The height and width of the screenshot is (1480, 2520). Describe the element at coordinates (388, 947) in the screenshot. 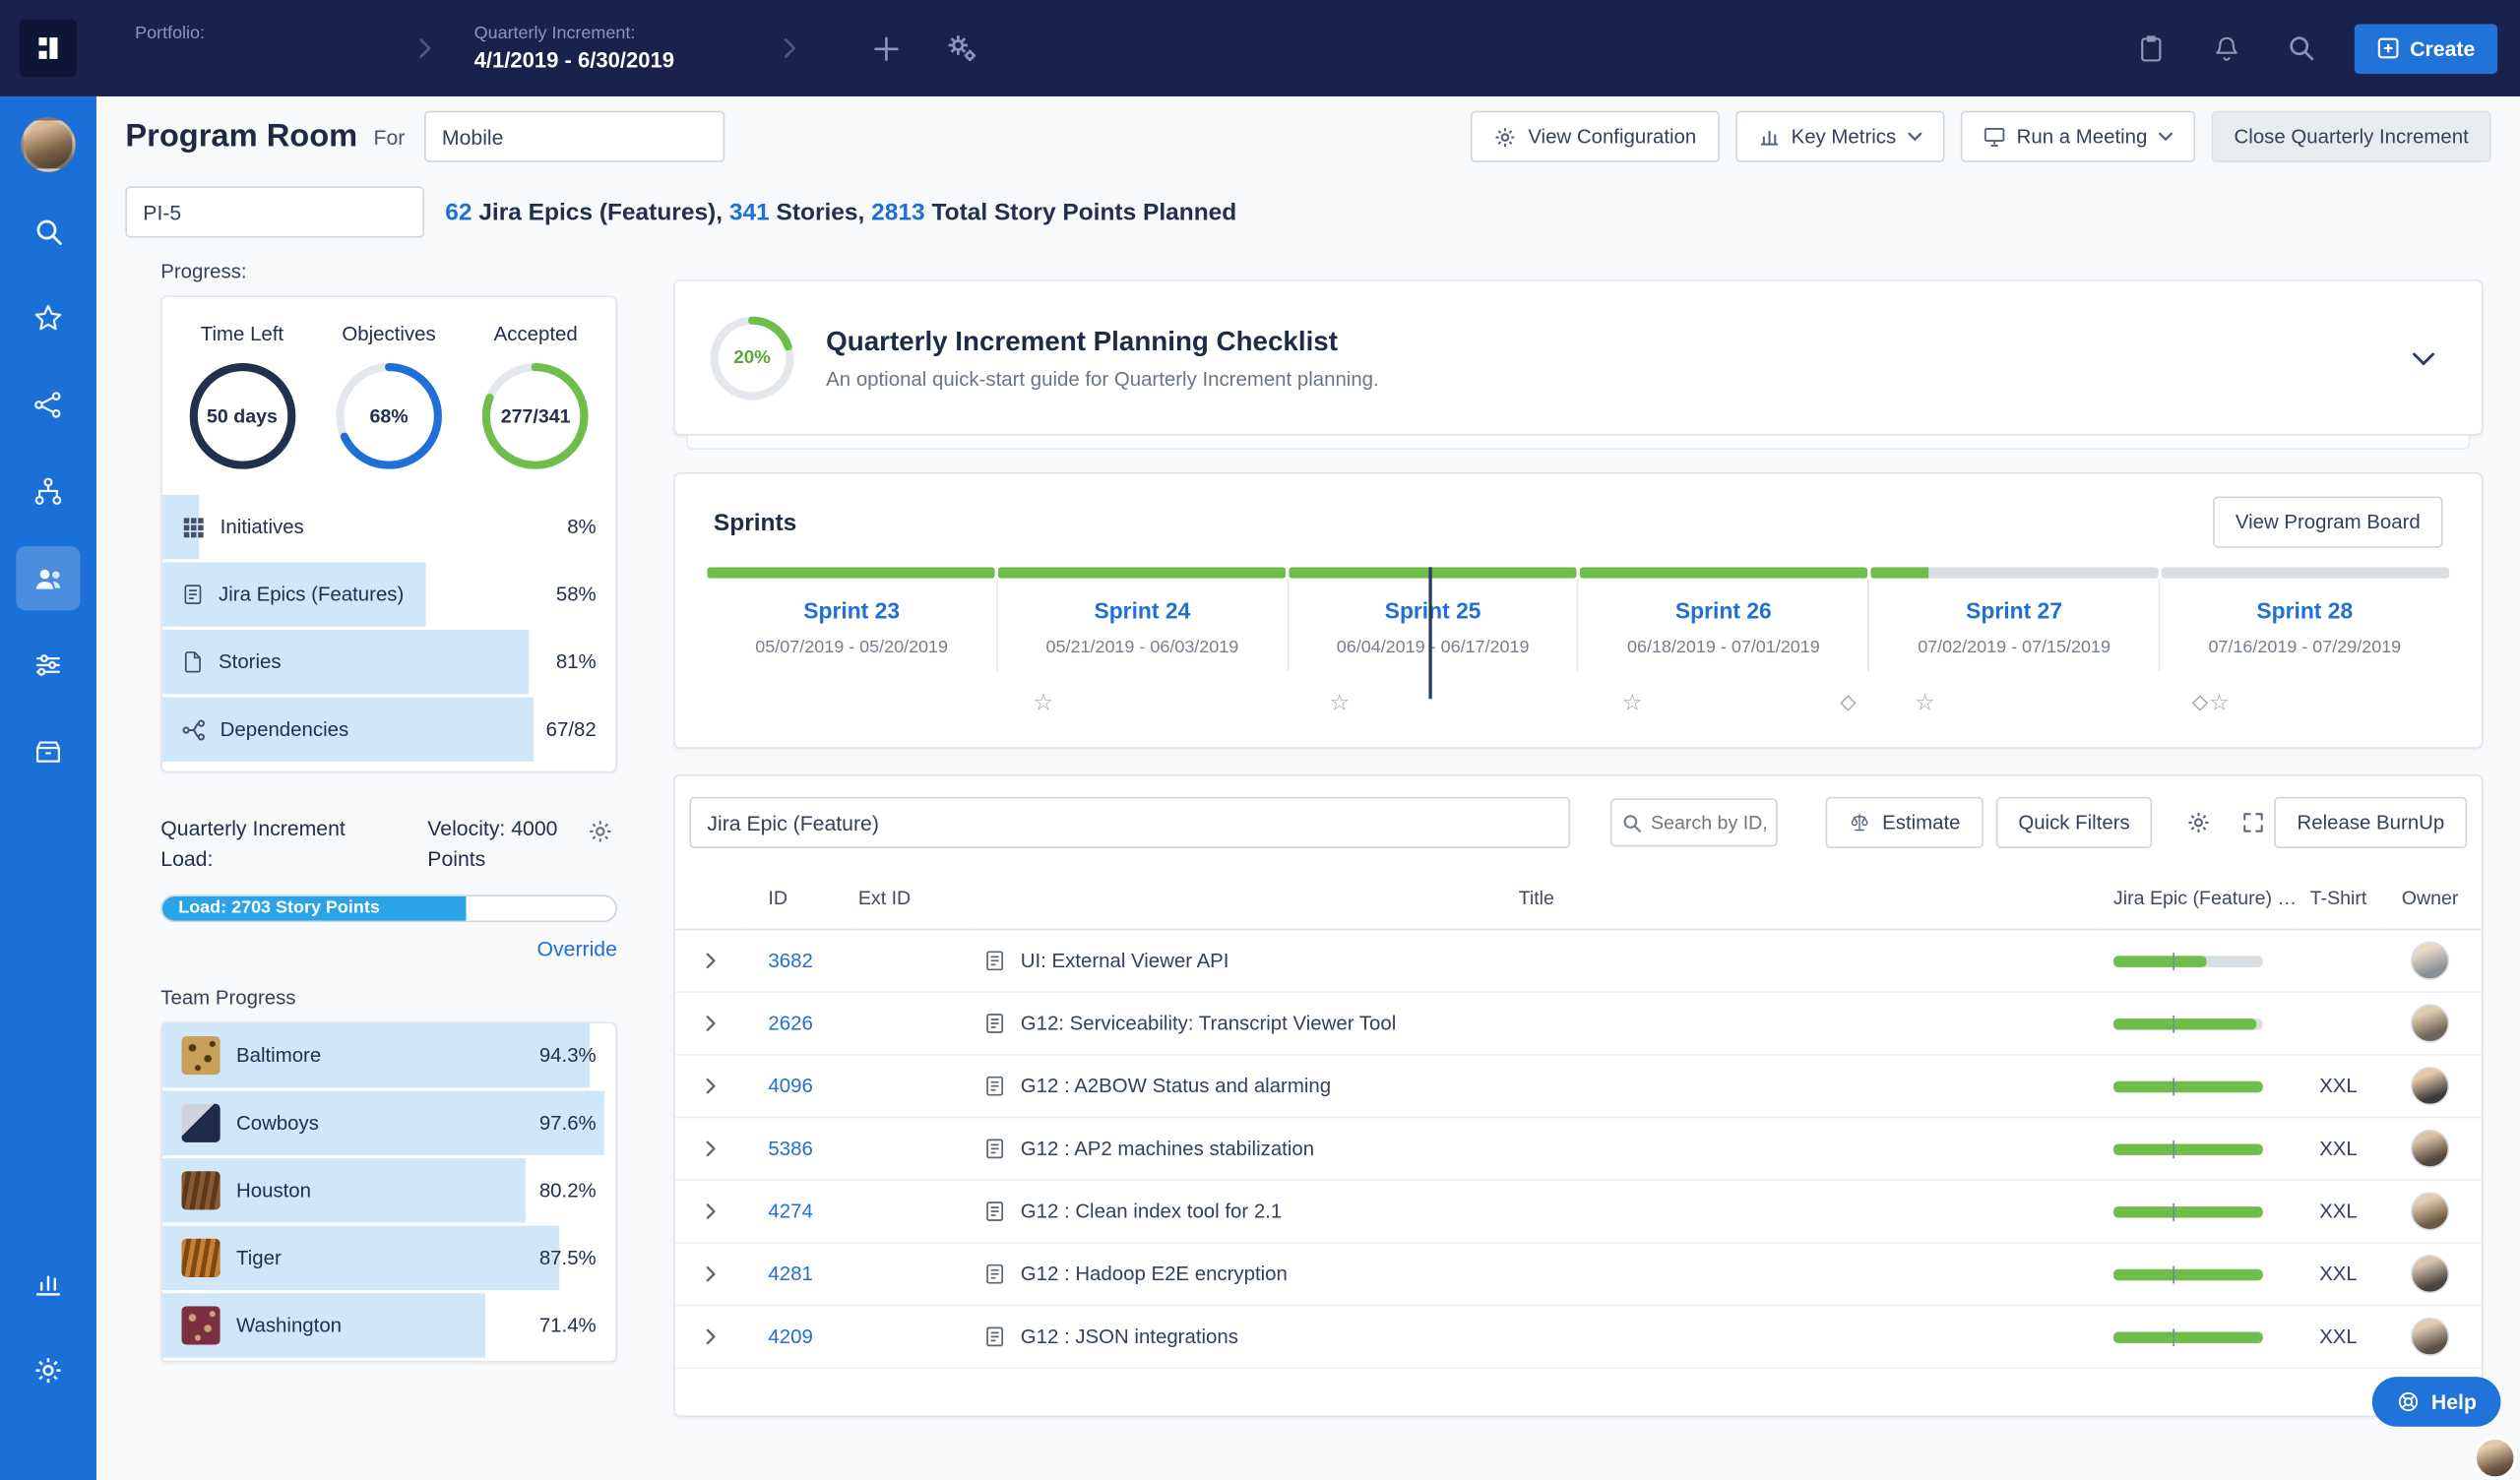

I see `override-link: Override` at that location.